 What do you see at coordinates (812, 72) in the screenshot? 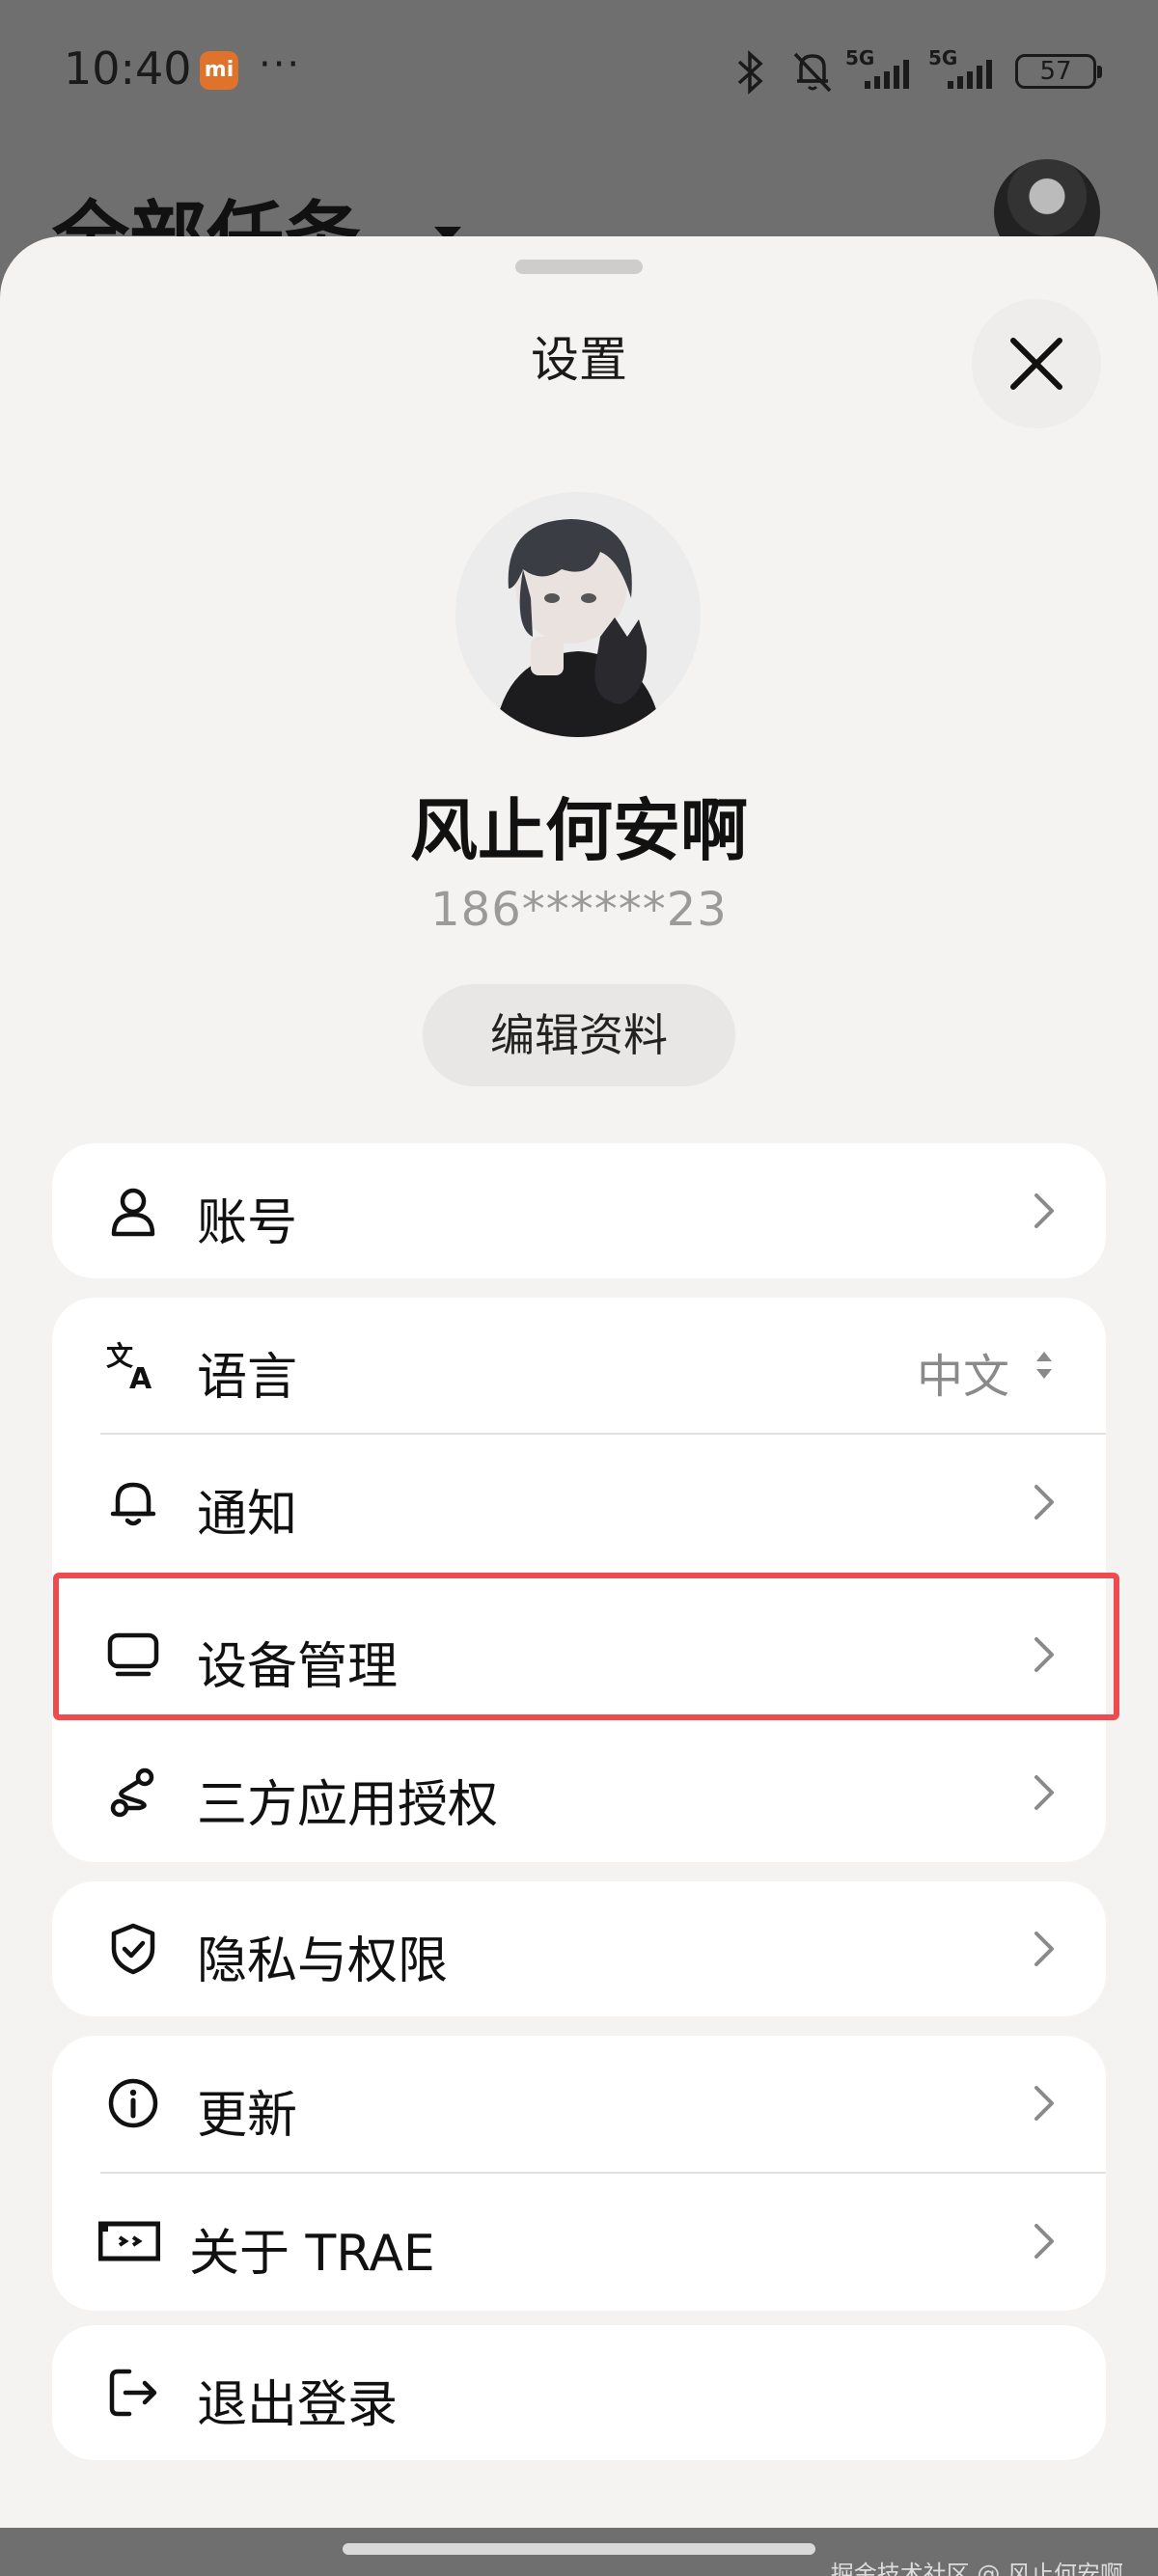
I see `mute-bell-icon` at bounding box center [812, 72].